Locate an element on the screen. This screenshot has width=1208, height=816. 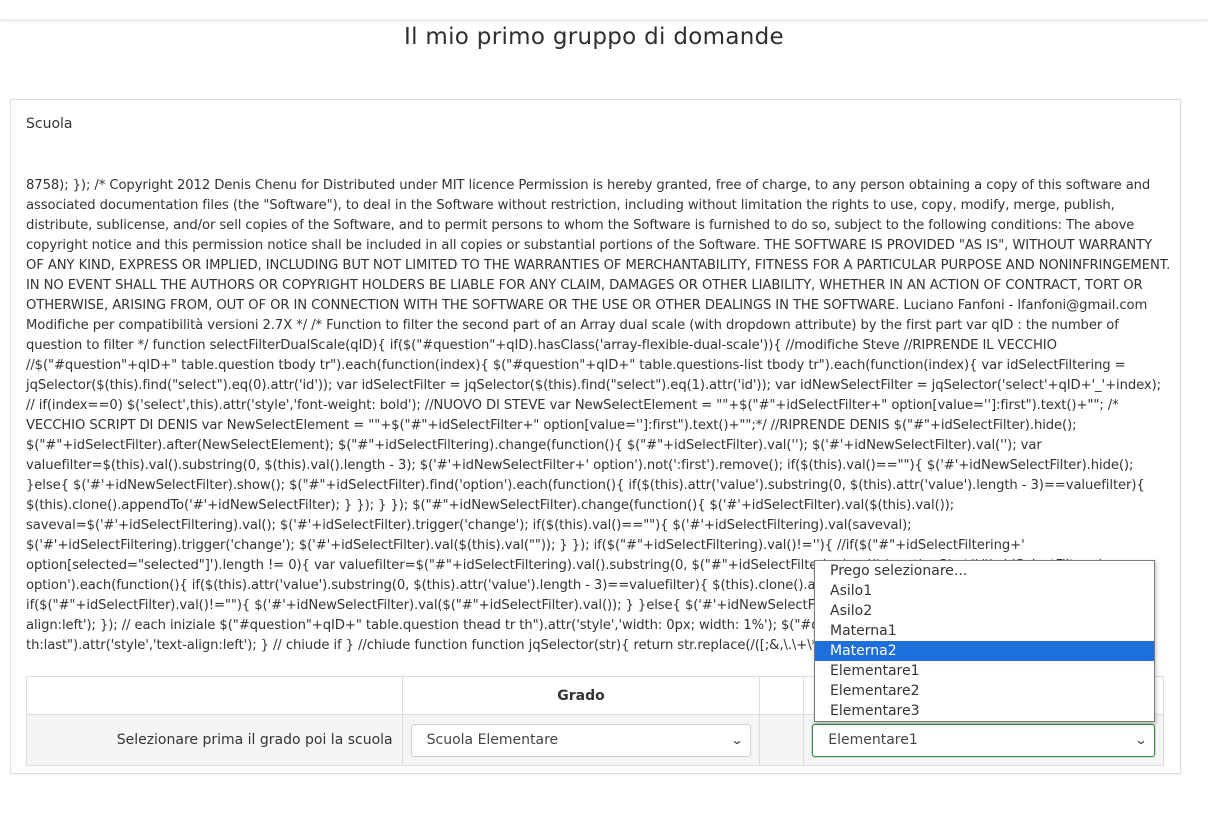
scuola-select-value: Elementare1 is located at coordinates (873, 740).